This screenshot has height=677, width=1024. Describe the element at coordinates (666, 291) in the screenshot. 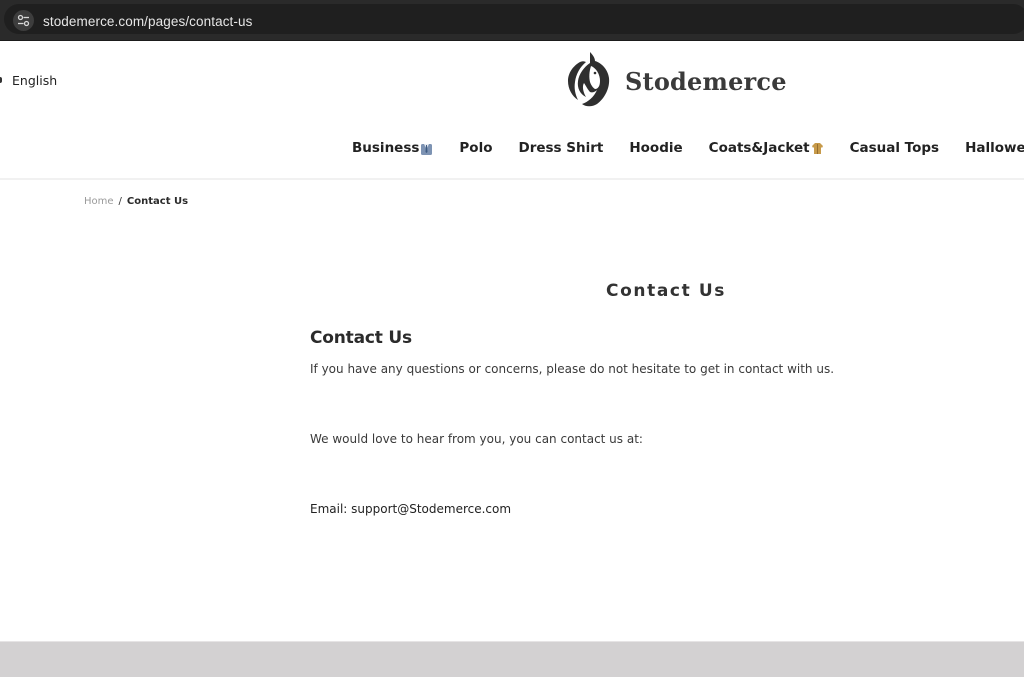

I see `page-title: Contact Us` at that location.